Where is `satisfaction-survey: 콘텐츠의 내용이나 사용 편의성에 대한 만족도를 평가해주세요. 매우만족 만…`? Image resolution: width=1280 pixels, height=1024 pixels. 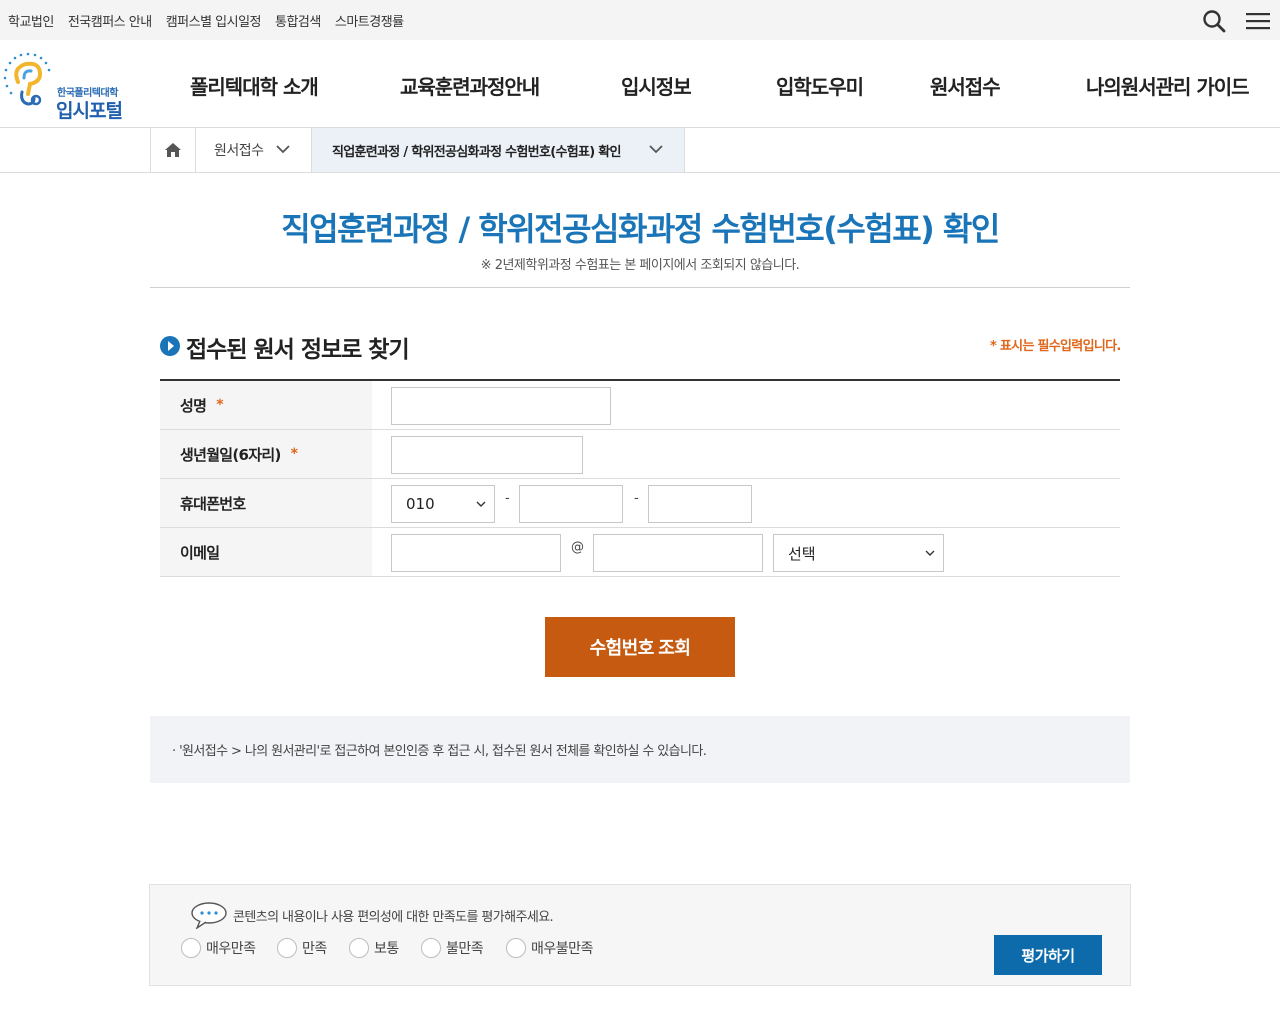
satisfaction-survey: 콘텐츠의 내용이나 사용 편의성에 대한 만족도를 평가해주세요. 매우만족 만… is located at coordinates (640, 935).